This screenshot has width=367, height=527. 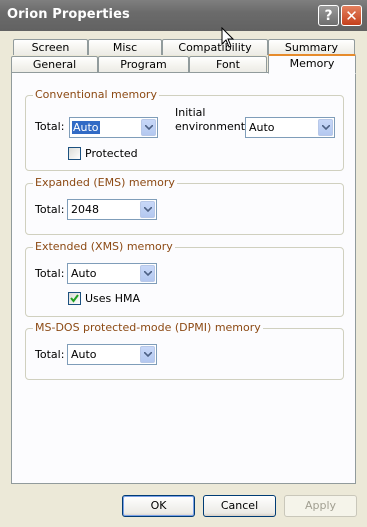 I want to click on checkmark-icon, so click(x=74, y=298).